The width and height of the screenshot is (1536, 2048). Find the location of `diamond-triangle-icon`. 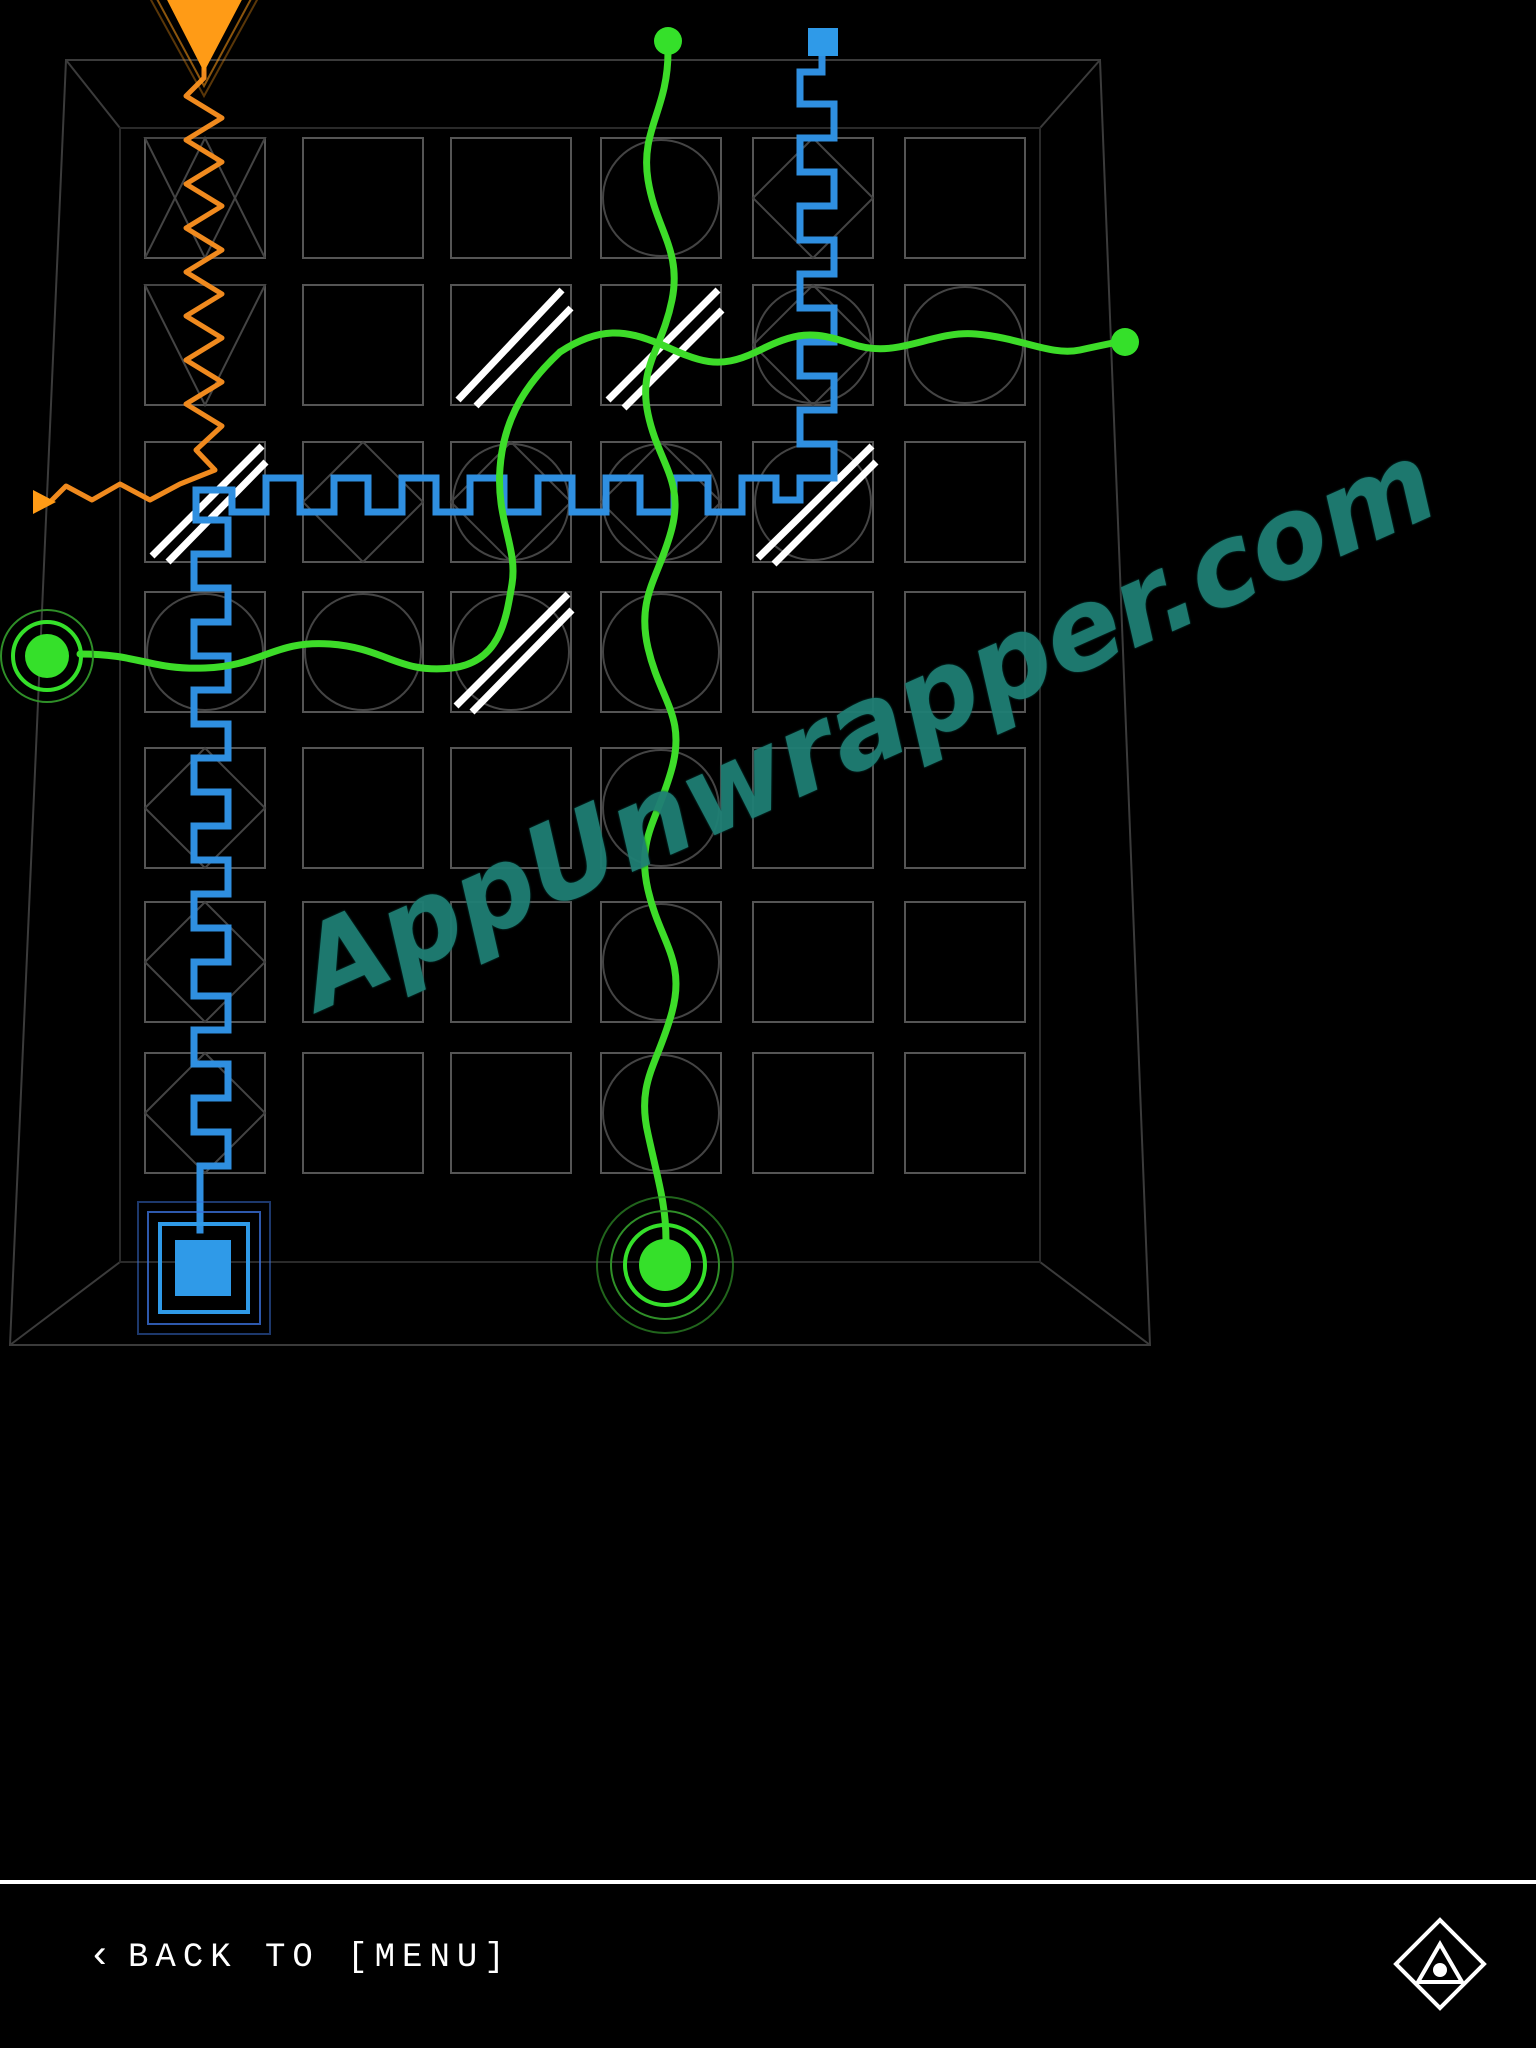

diamond-triangle-icon is located at coordinates (1440, 1964).